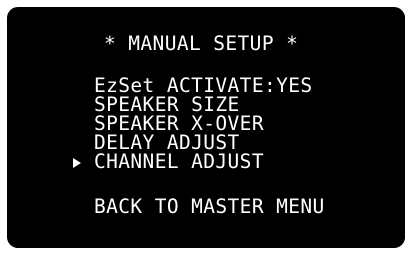 This screenshot has height=255, width=412. Describe the element at coordinates (209, 207) in the screenshot. I see `back-to-master-menu-item: BACK TO MASTER MENU` at that location.